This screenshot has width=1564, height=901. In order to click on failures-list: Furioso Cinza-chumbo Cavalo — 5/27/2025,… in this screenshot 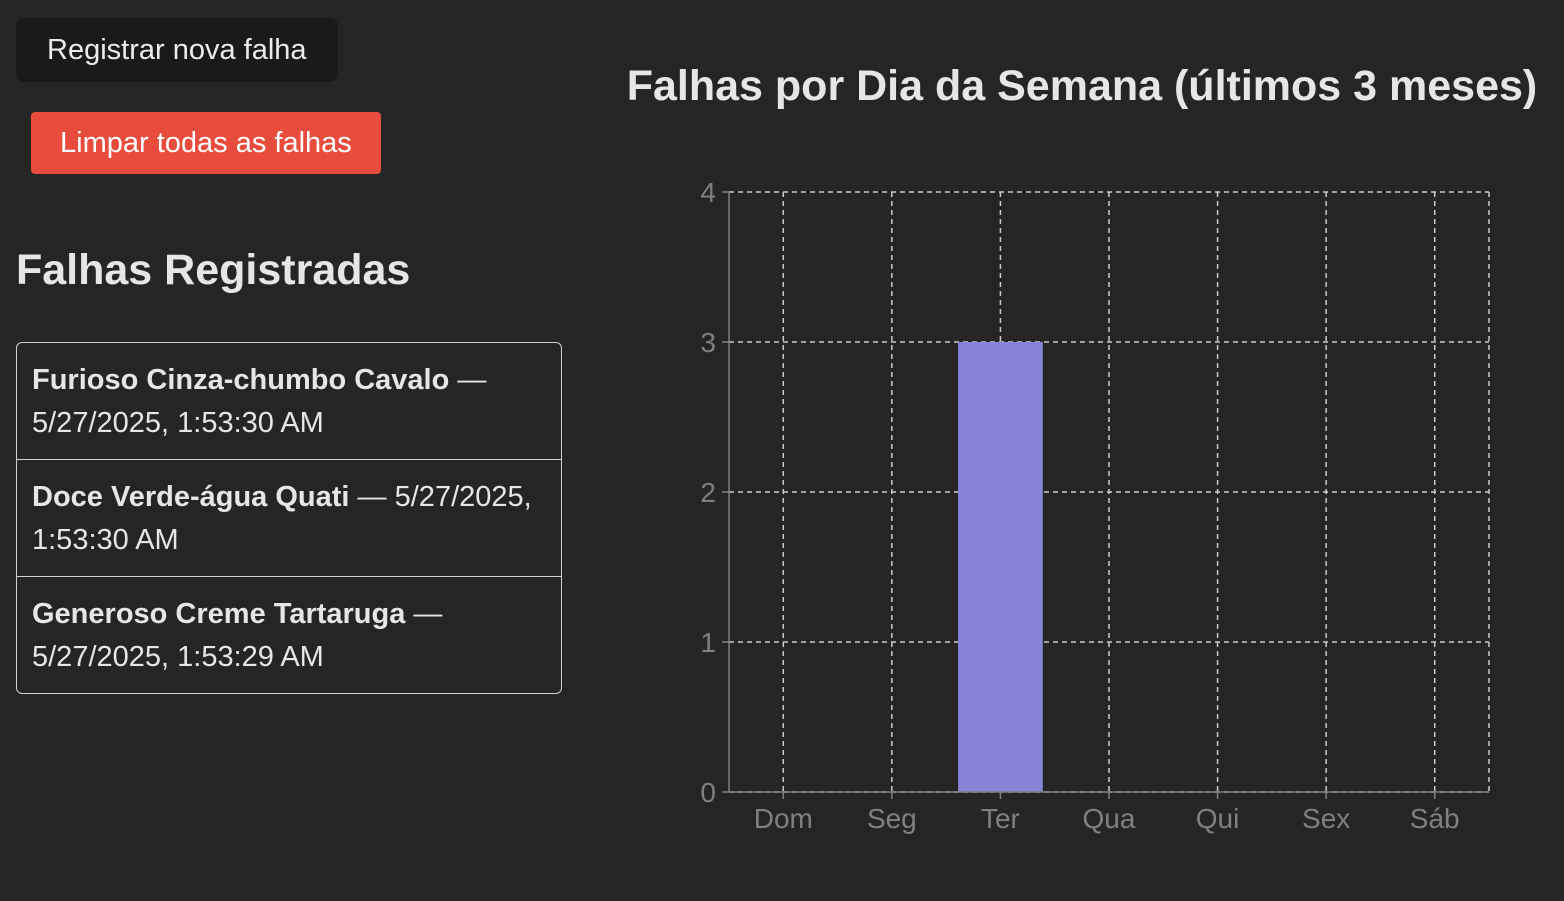, I will do `click(289, 518)`.